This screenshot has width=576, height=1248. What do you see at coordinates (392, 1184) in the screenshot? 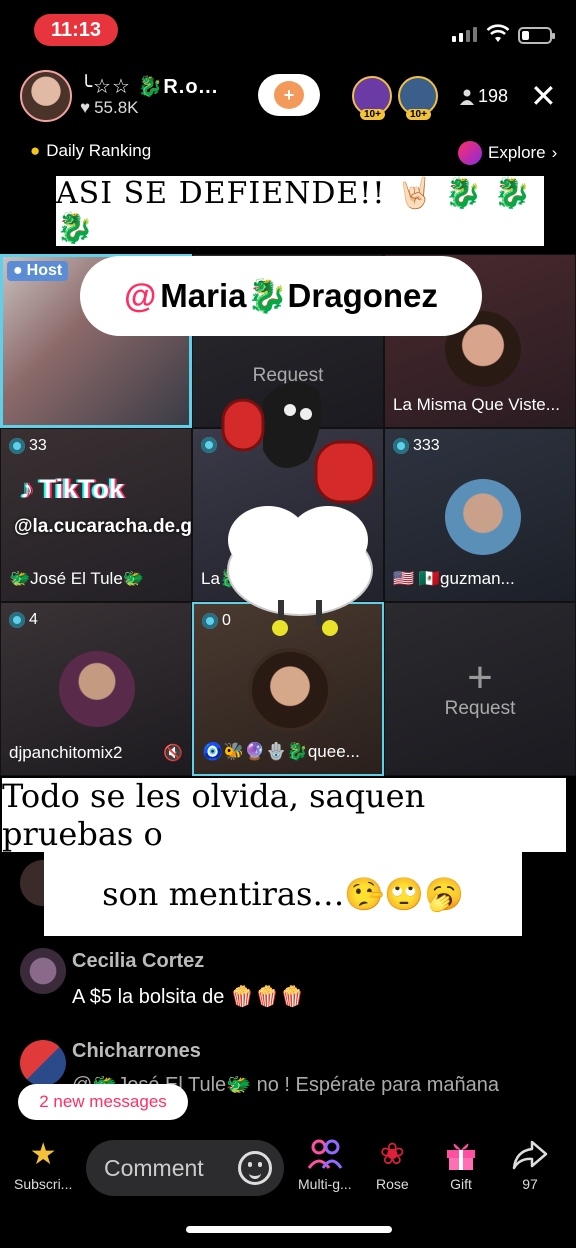
I see `rose-label: Rose` at bounding box center [392, 1184].